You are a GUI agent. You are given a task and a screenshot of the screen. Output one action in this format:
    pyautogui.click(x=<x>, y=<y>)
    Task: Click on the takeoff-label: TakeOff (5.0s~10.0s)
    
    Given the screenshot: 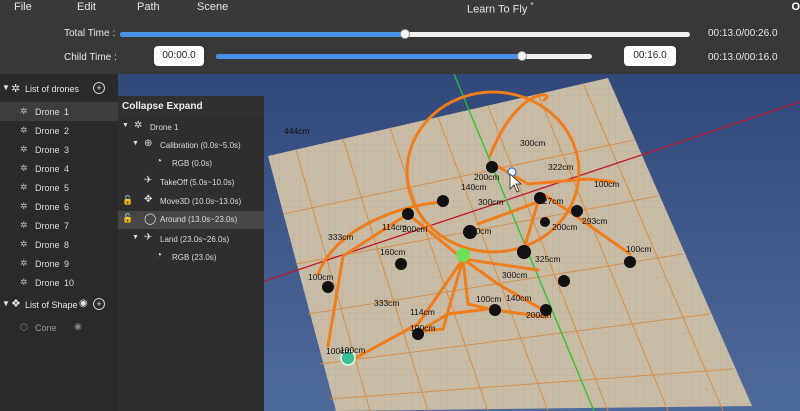 What is the action you would take?
    pyautogui.click(x=197, y=182)
    